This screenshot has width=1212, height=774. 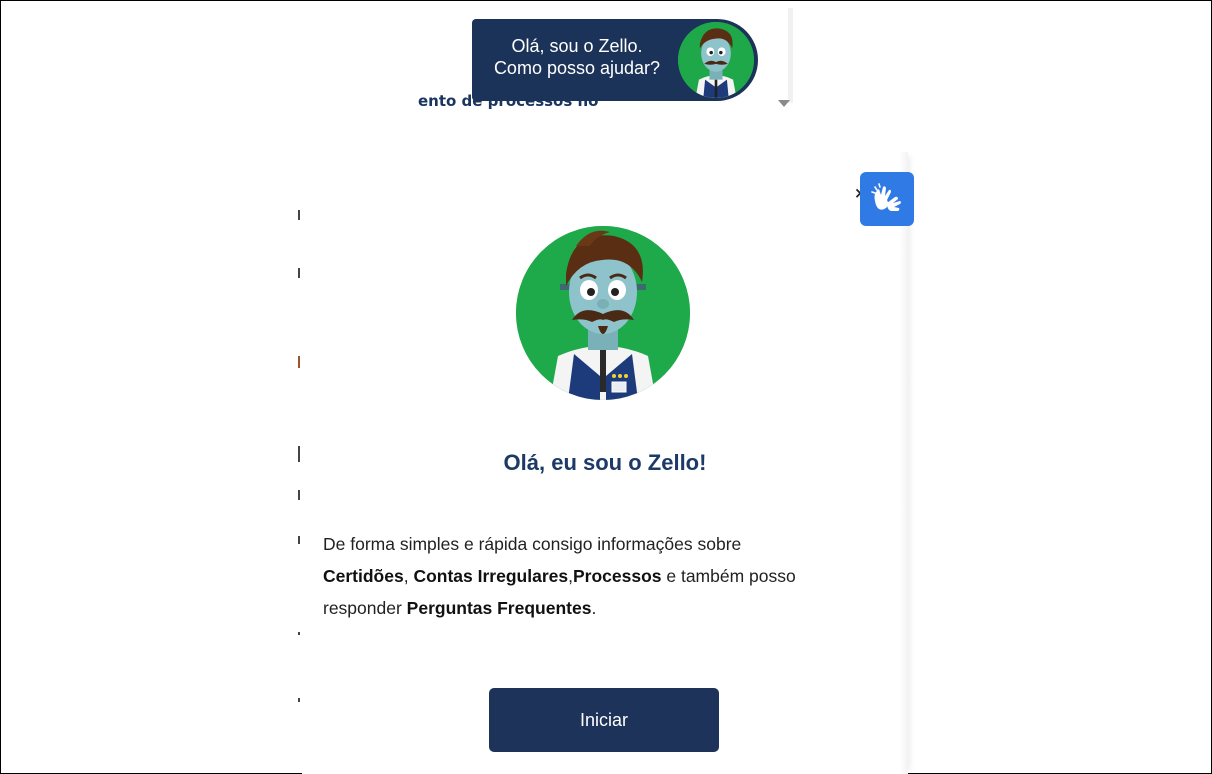 I want to click on greeting-line-1: Olá, sou o Zello., so click(x=577, y=46).